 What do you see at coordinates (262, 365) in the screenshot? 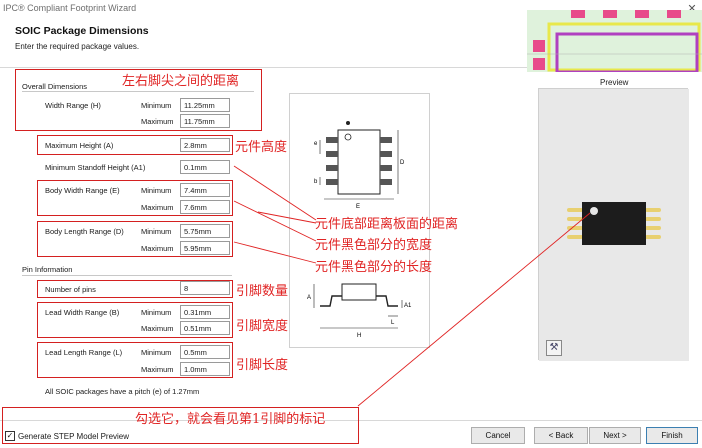
I see `annotation-lead-length: 引脚长度` at bounding box center [262, 365].